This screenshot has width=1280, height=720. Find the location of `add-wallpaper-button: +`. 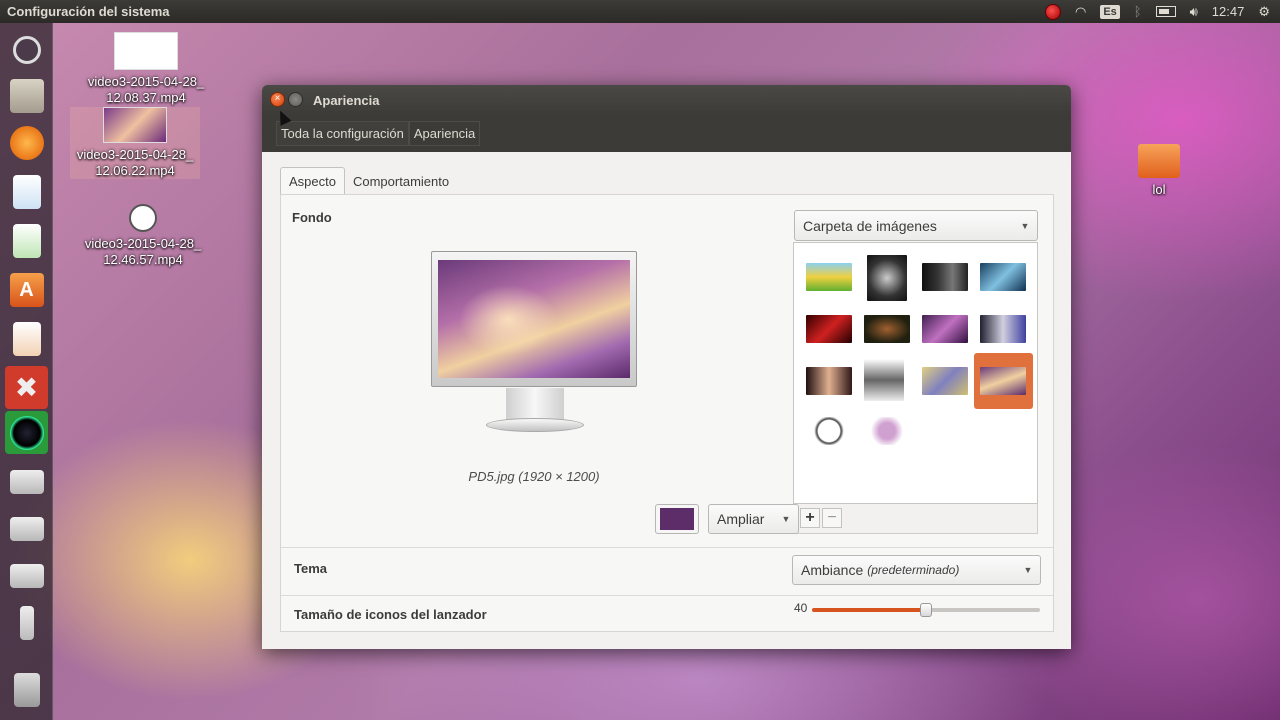

add-wallpaper-button: + is located at coordinates (810, 518).